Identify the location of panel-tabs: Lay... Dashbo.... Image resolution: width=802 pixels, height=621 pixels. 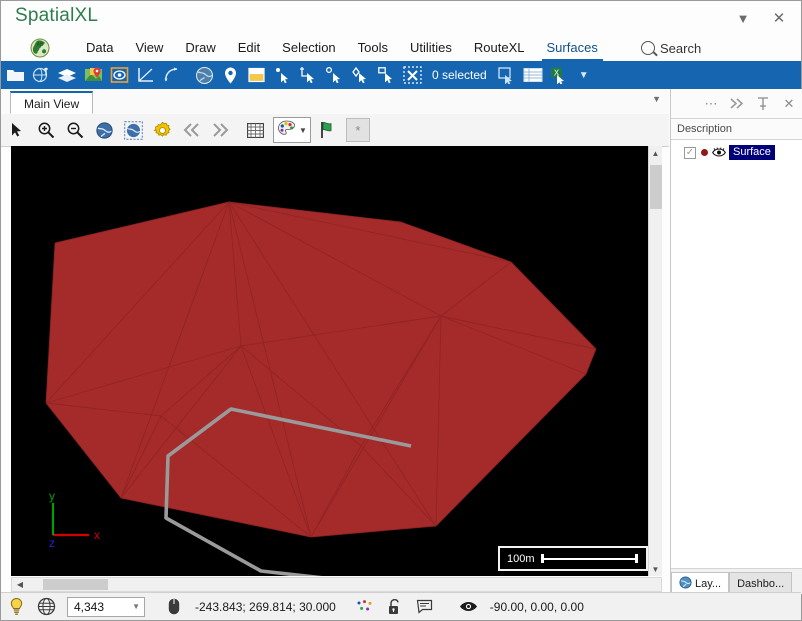
(736, 581).